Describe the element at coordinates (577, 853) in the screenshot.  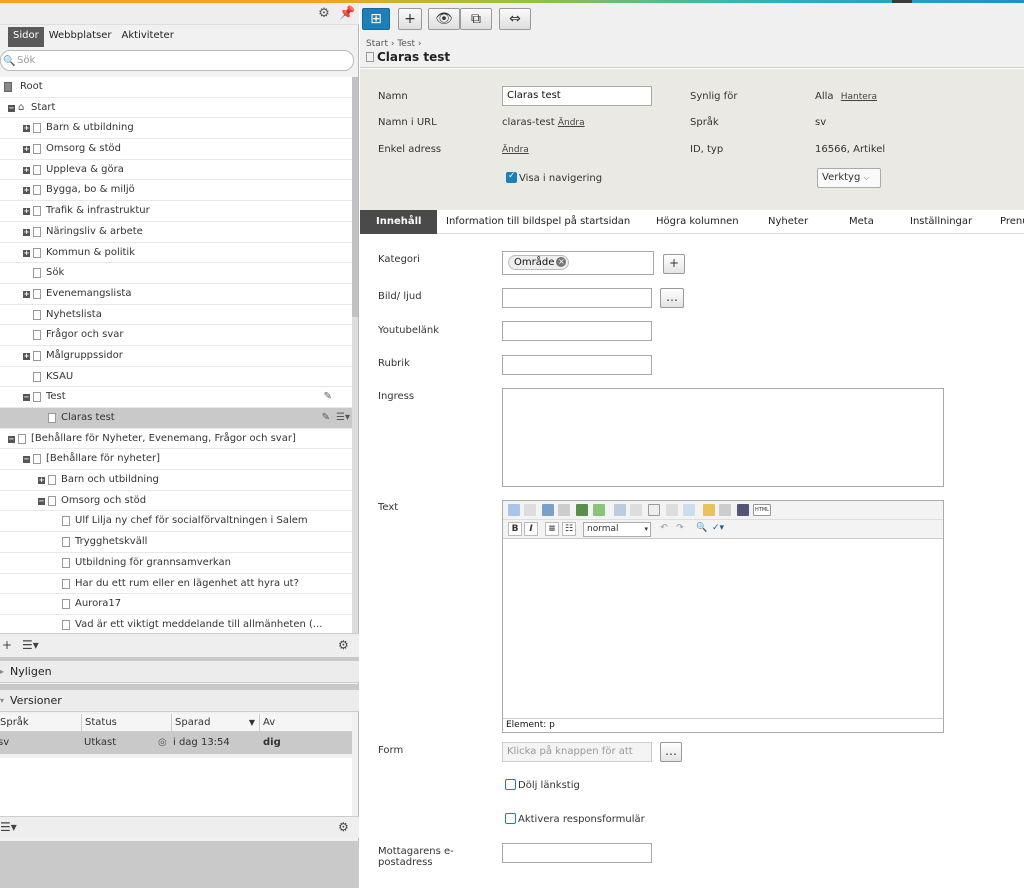
I see `recipient-email-input` at that location.